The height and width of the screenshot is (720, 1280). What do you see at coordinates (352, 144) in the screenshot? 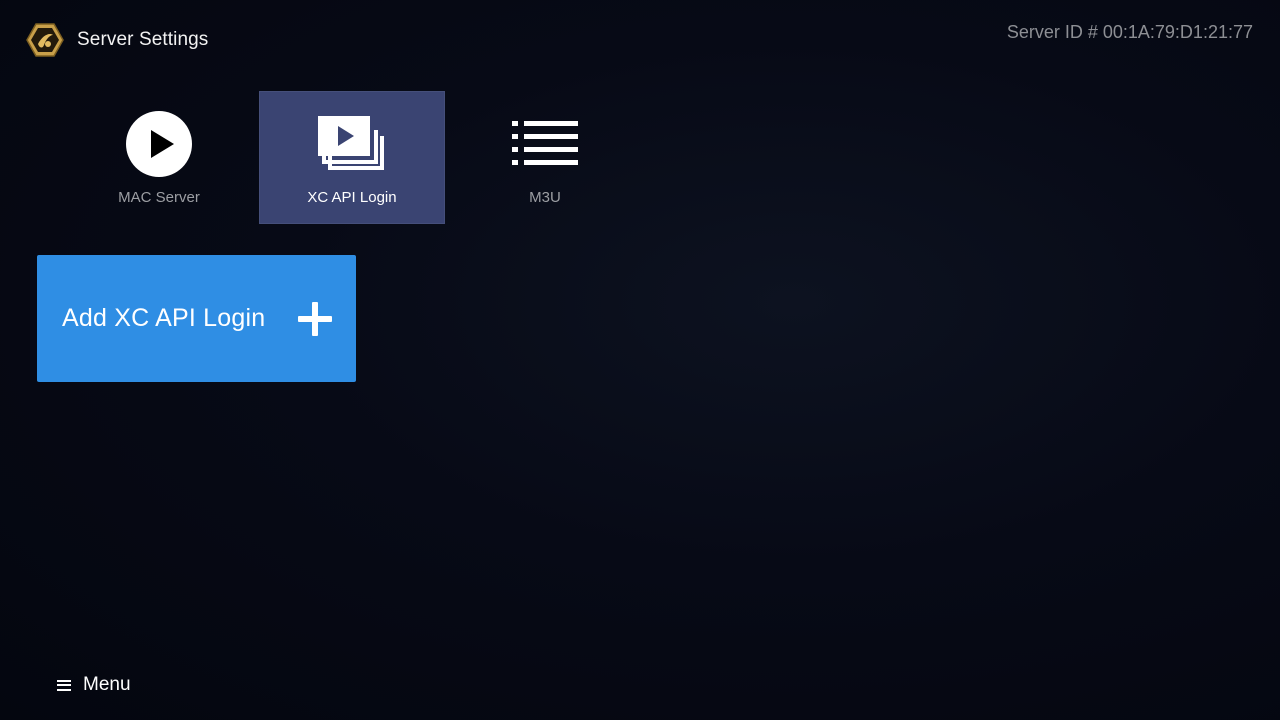
I see `video-stack-icon` at bounding box center [352, 144].